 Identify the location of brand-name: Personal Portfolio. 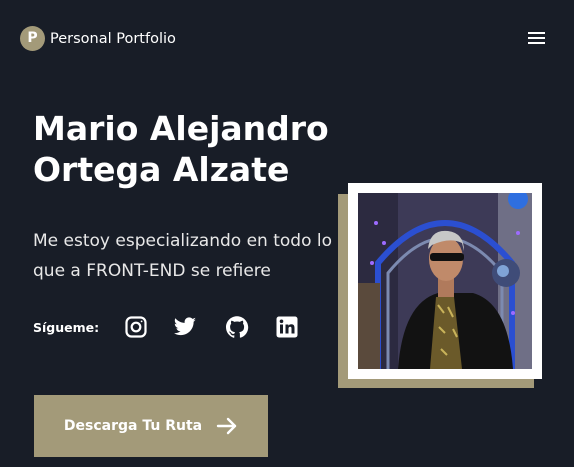
(113, 38).